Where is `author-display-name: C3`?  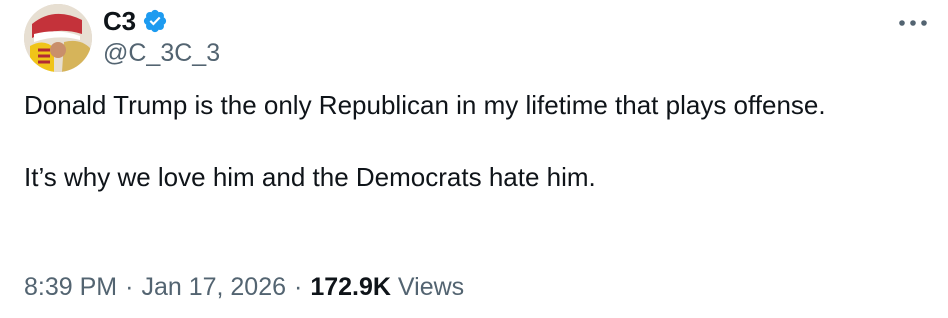 author-display-name: C3 is located at coordinates (119, 21).